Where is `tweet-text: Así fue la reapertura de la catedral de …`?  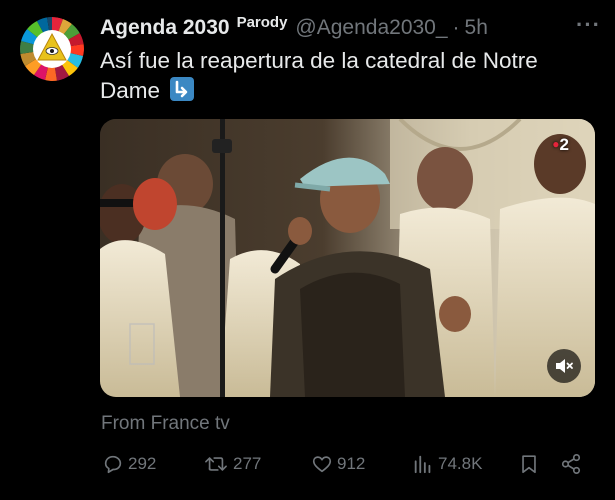
tweet-text: Así fue la reapertura de la catedral de … is located at coordinates (350, 76).